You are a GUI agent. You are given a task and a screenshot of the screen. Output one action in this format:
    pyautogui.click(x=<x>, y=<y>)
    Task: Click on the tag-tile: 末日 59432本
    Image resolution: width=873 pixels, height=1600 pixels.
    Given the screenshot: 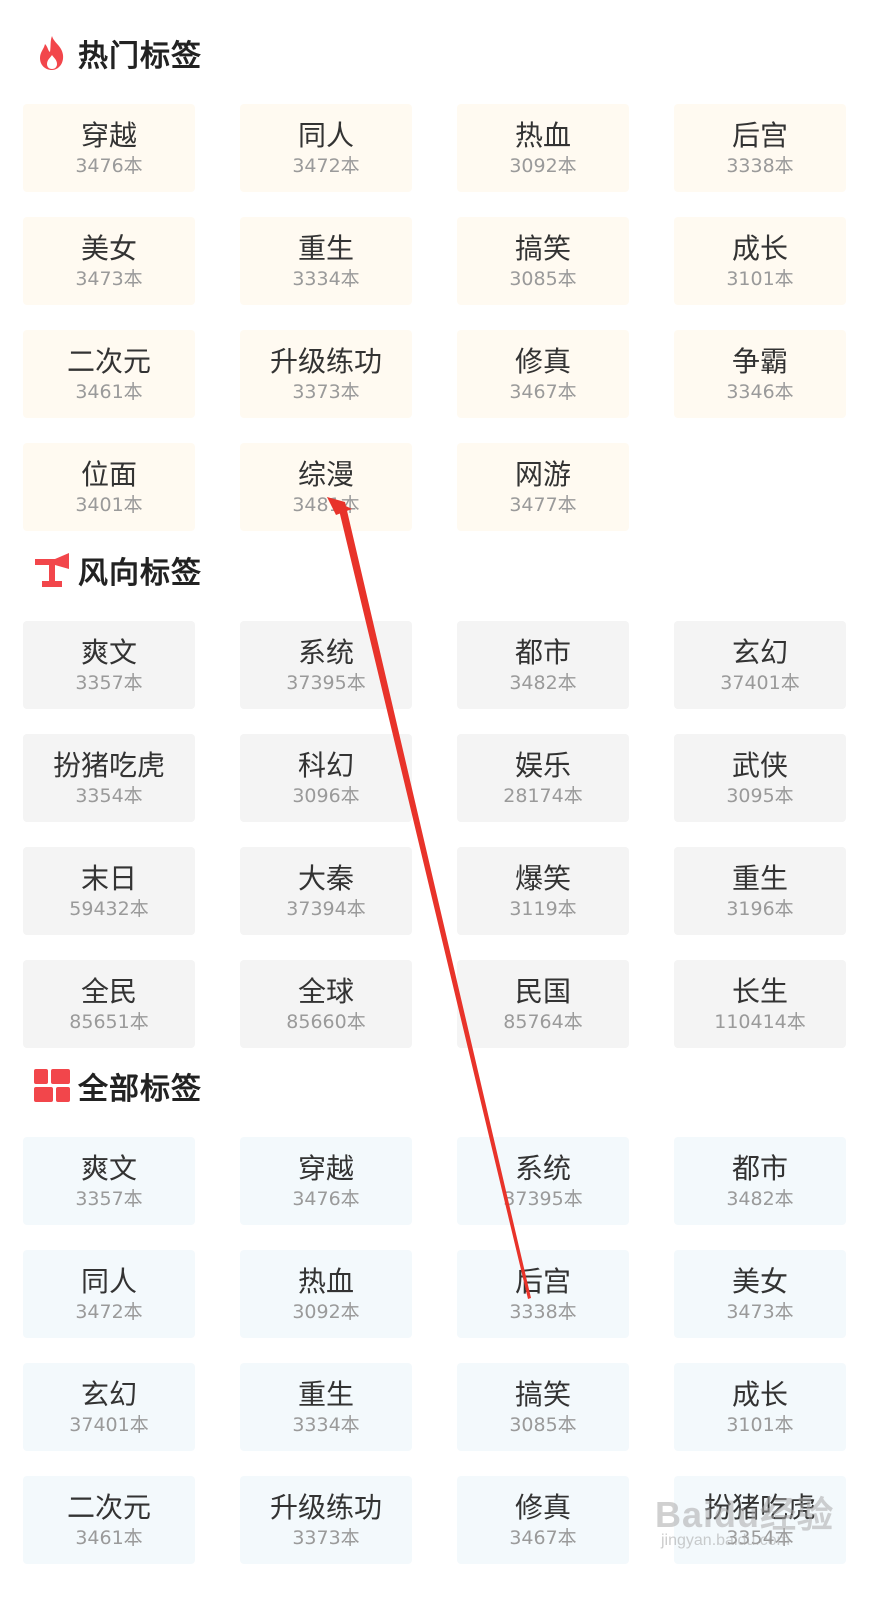 What is the action you would take?
    pyautogui.click(x=109, y=891)
    